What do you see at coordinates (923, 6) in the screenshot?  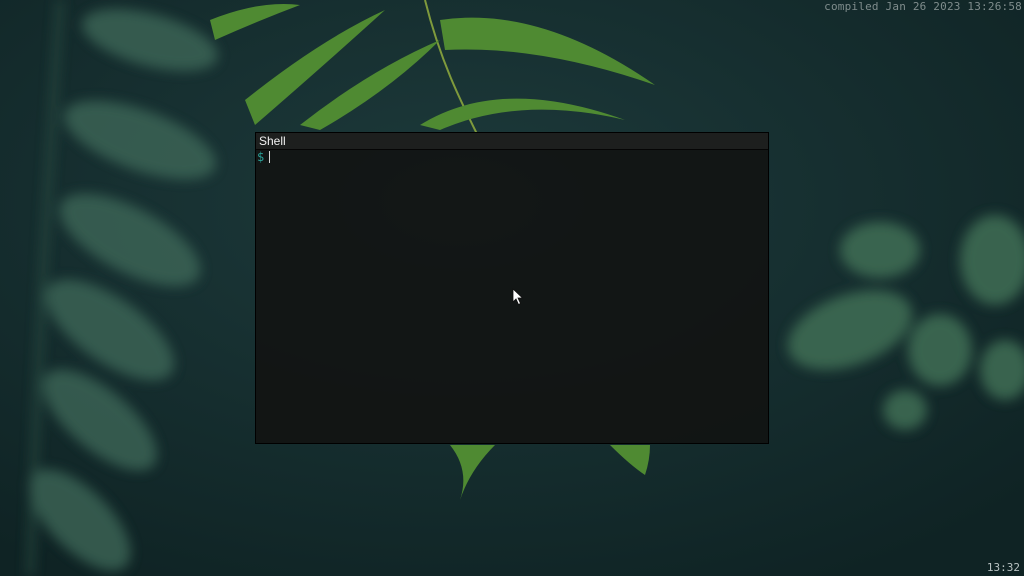 I see `build-info-label: compiled Jan 26 2023 13:26:58` at bounding box center [923, 6].